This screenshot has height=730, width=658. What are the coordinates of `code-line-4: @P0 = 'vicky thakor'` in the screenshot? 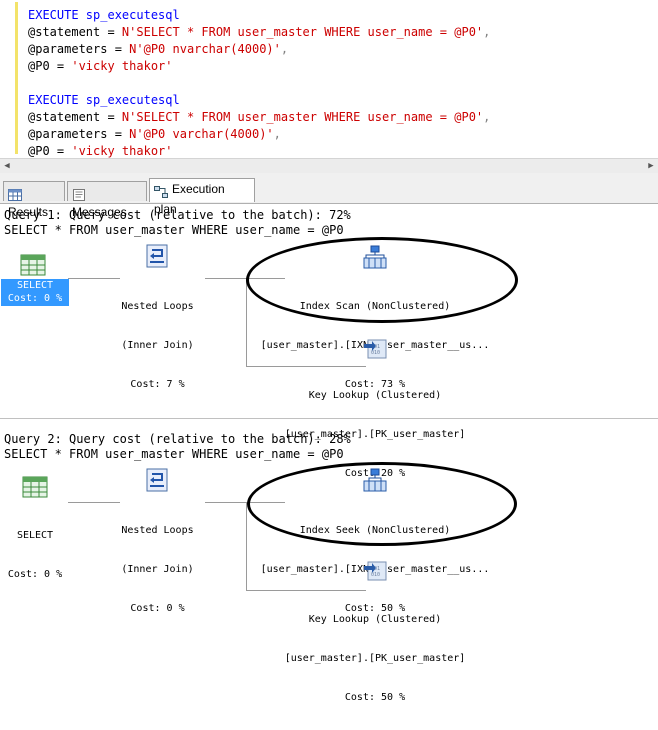 It's located at (100, 66).